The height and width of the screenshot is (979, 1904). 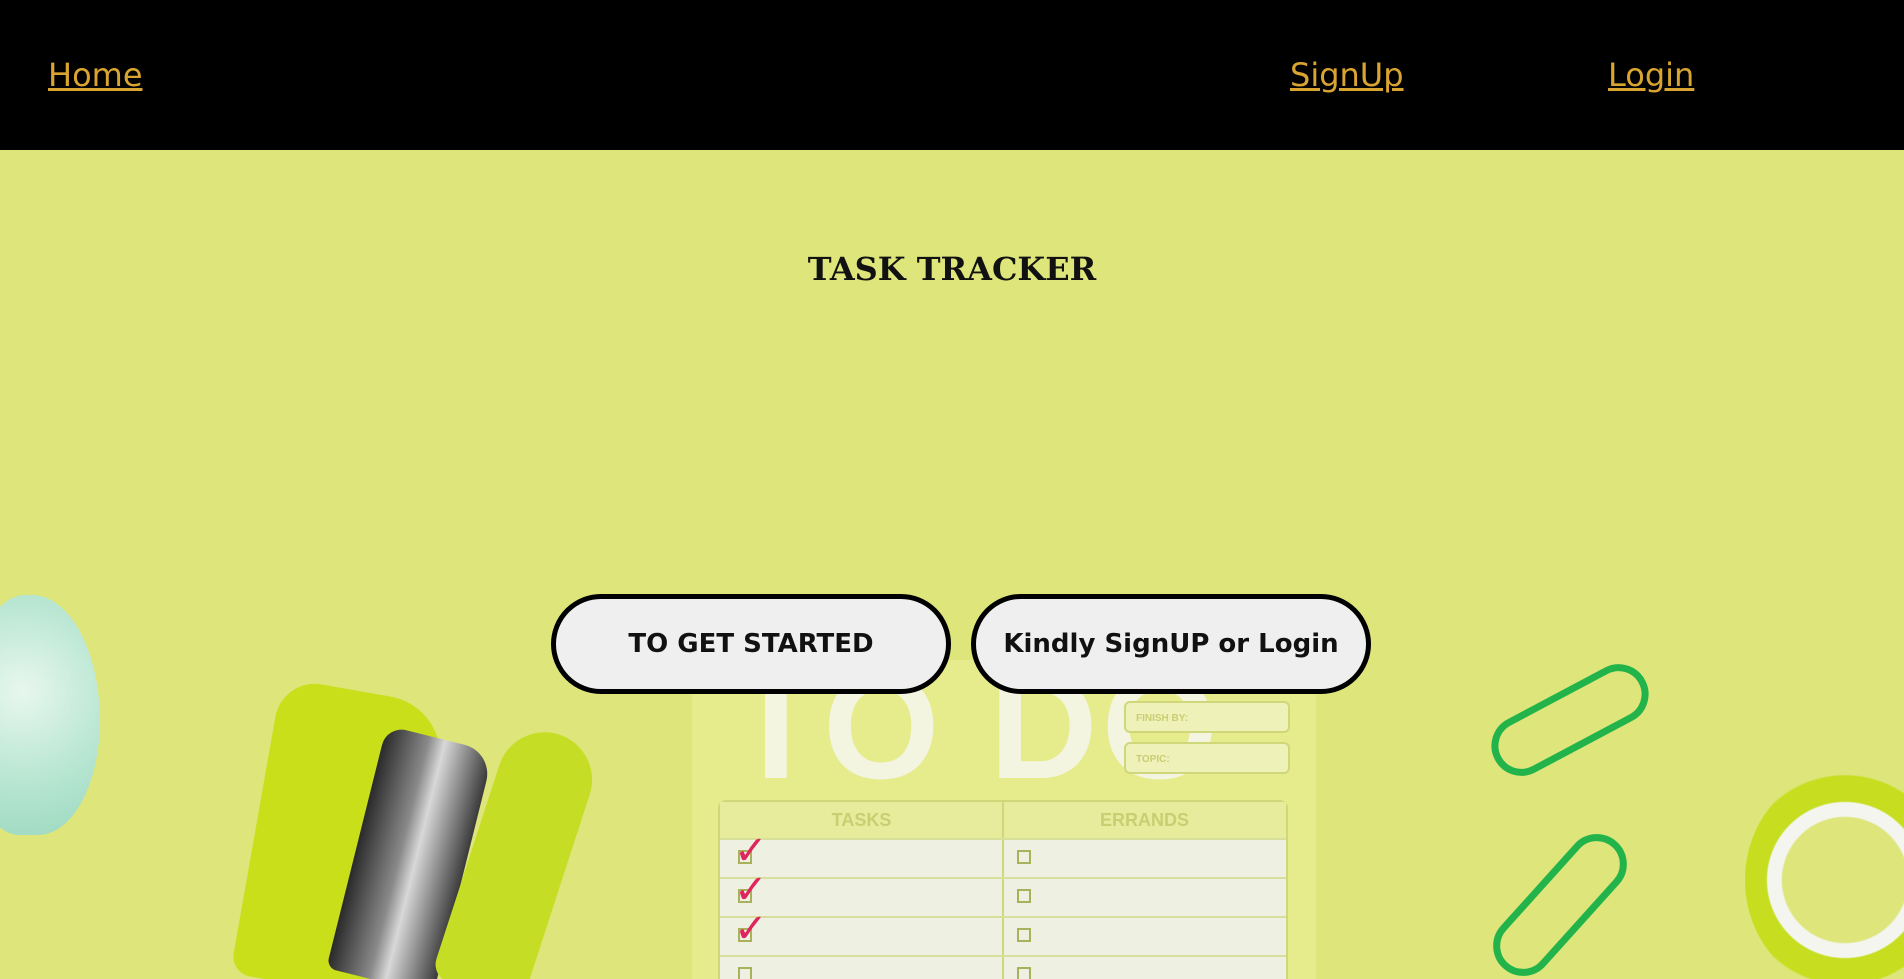 I want to click on tape-roll-image, so click(x=1824, y=874).